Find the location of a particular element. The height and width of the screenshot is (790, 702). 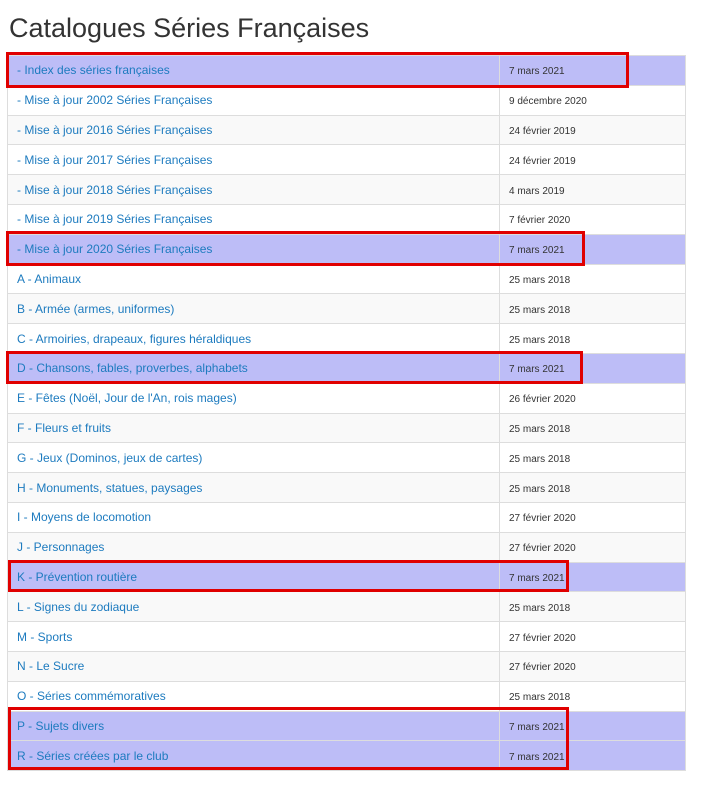

catalog-link: B - Armée (armes, uniformes) is located at coordinates (95, 309).